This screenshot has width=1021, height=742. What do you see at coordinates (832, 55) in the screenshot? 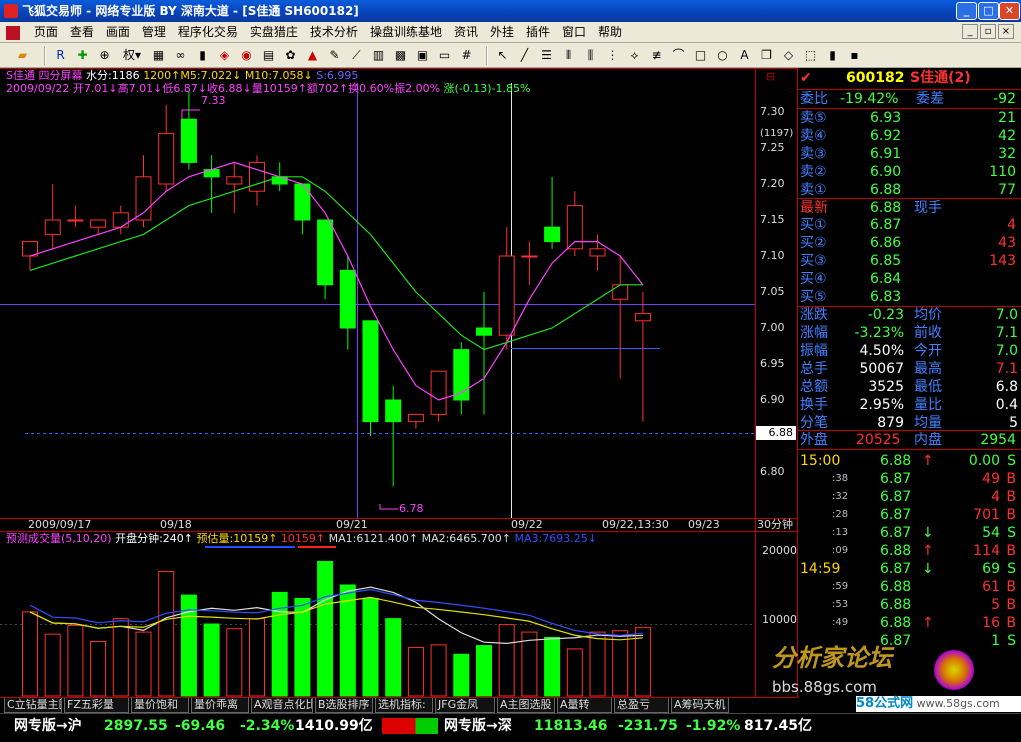
I see `color-tool-icon: ▮` at bounding box center [832, 55].